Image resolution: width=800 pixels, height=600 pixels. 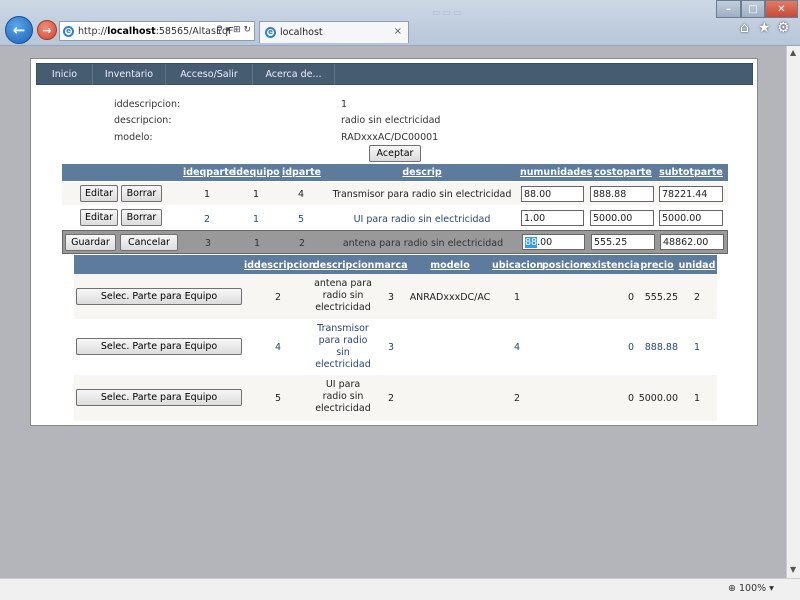 I want to click on grid2-header-modelo: modelo, so click(x=450, y=265).